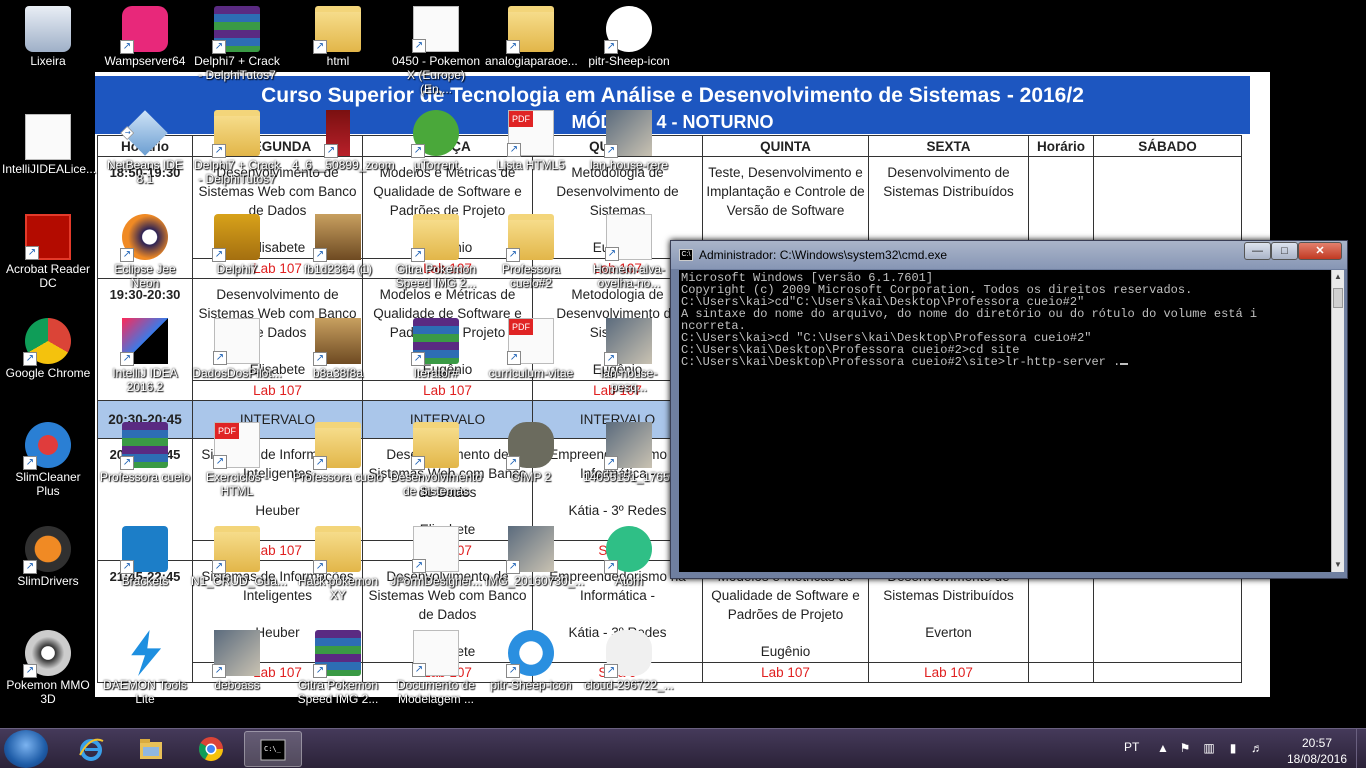  I want to click on language-indicator: PT, so click(1131, 747).